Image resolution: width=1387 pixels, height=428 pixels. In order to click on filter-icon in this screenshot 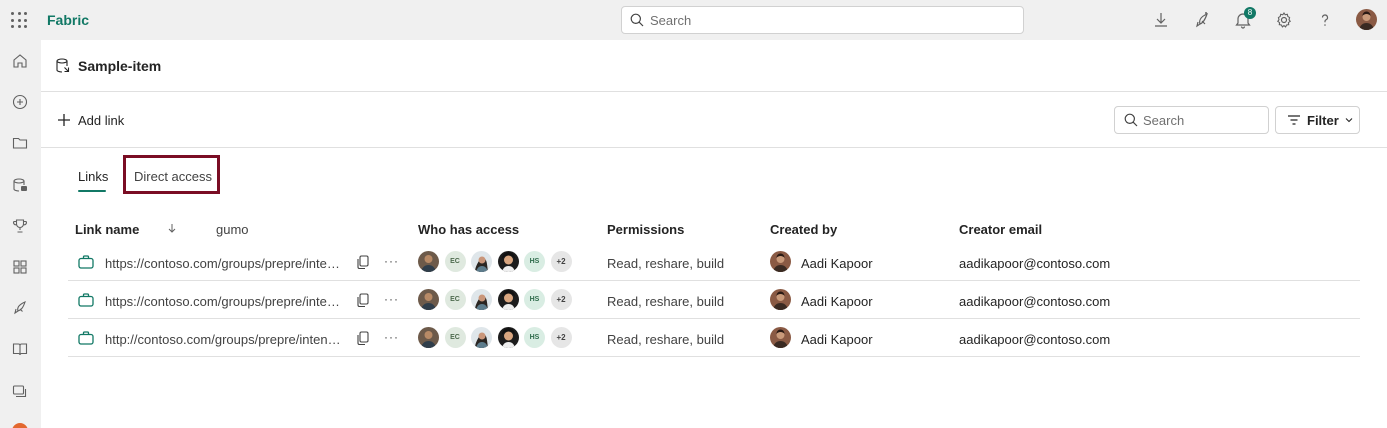, I will do `click(1294, 120)`.